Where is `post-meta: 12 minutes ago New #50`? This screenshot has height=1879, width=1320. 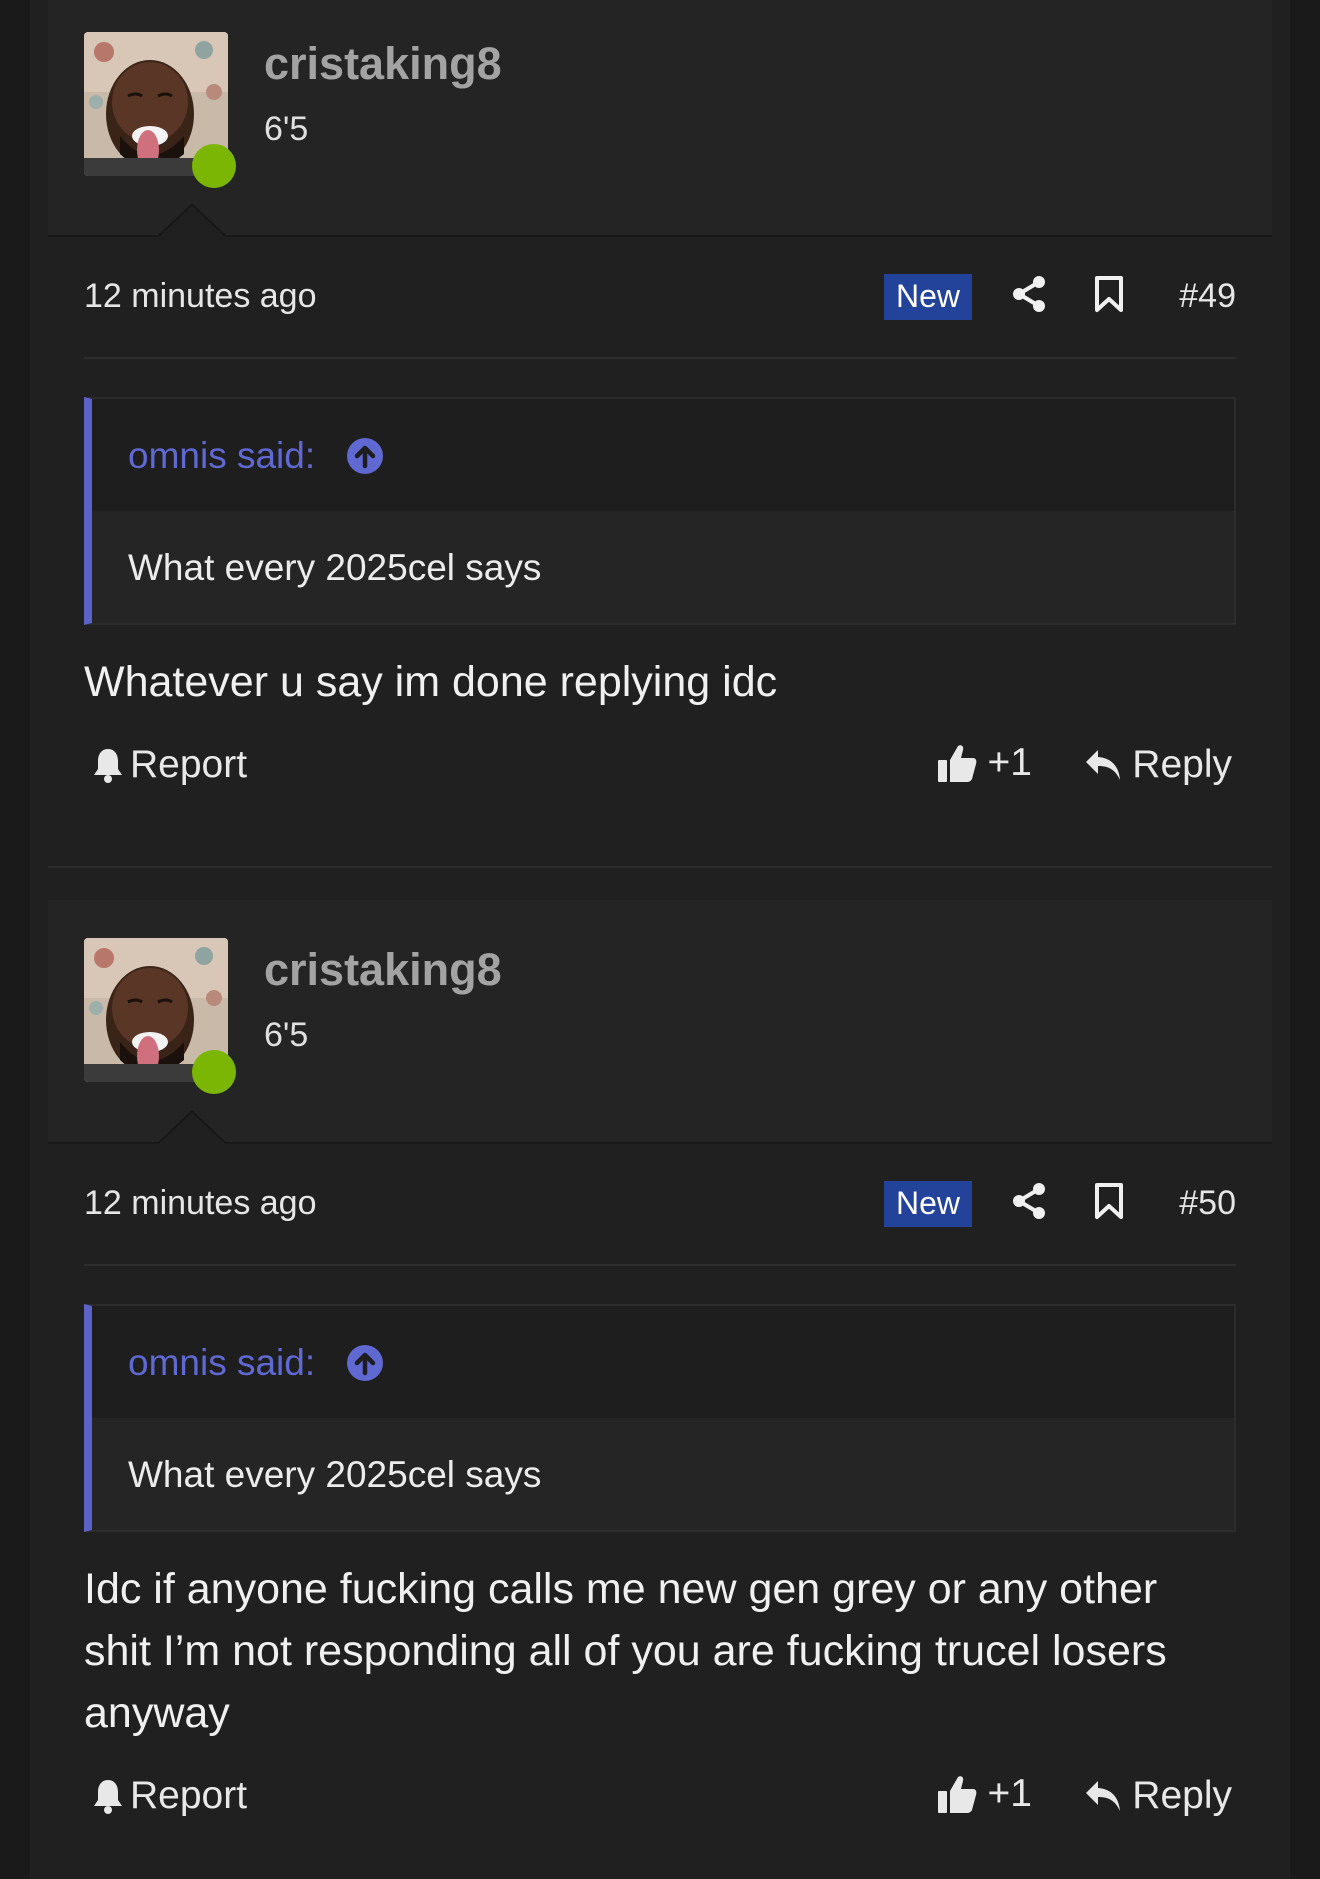
post-meta: 12 minutes ago New #50 is located at coordinates (660, 1205).